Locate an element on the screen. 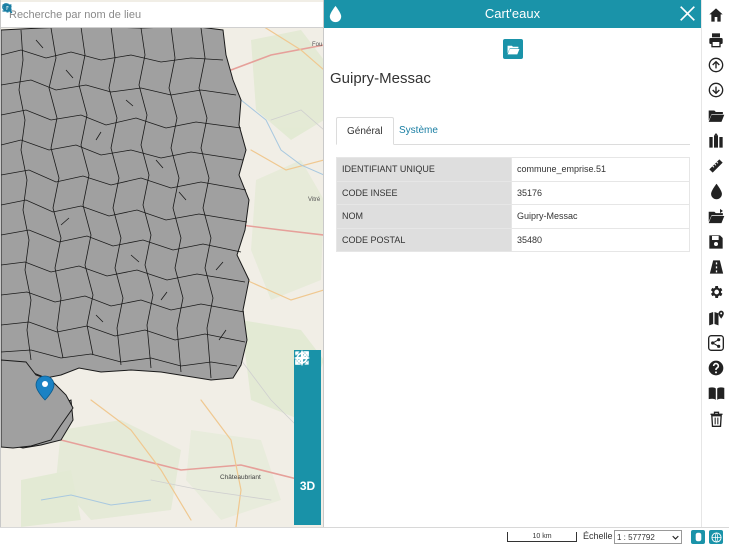 Image resolution: width=729 pixels, height=546 pixels. cylinder-icon is located at coordinates (698, 537).